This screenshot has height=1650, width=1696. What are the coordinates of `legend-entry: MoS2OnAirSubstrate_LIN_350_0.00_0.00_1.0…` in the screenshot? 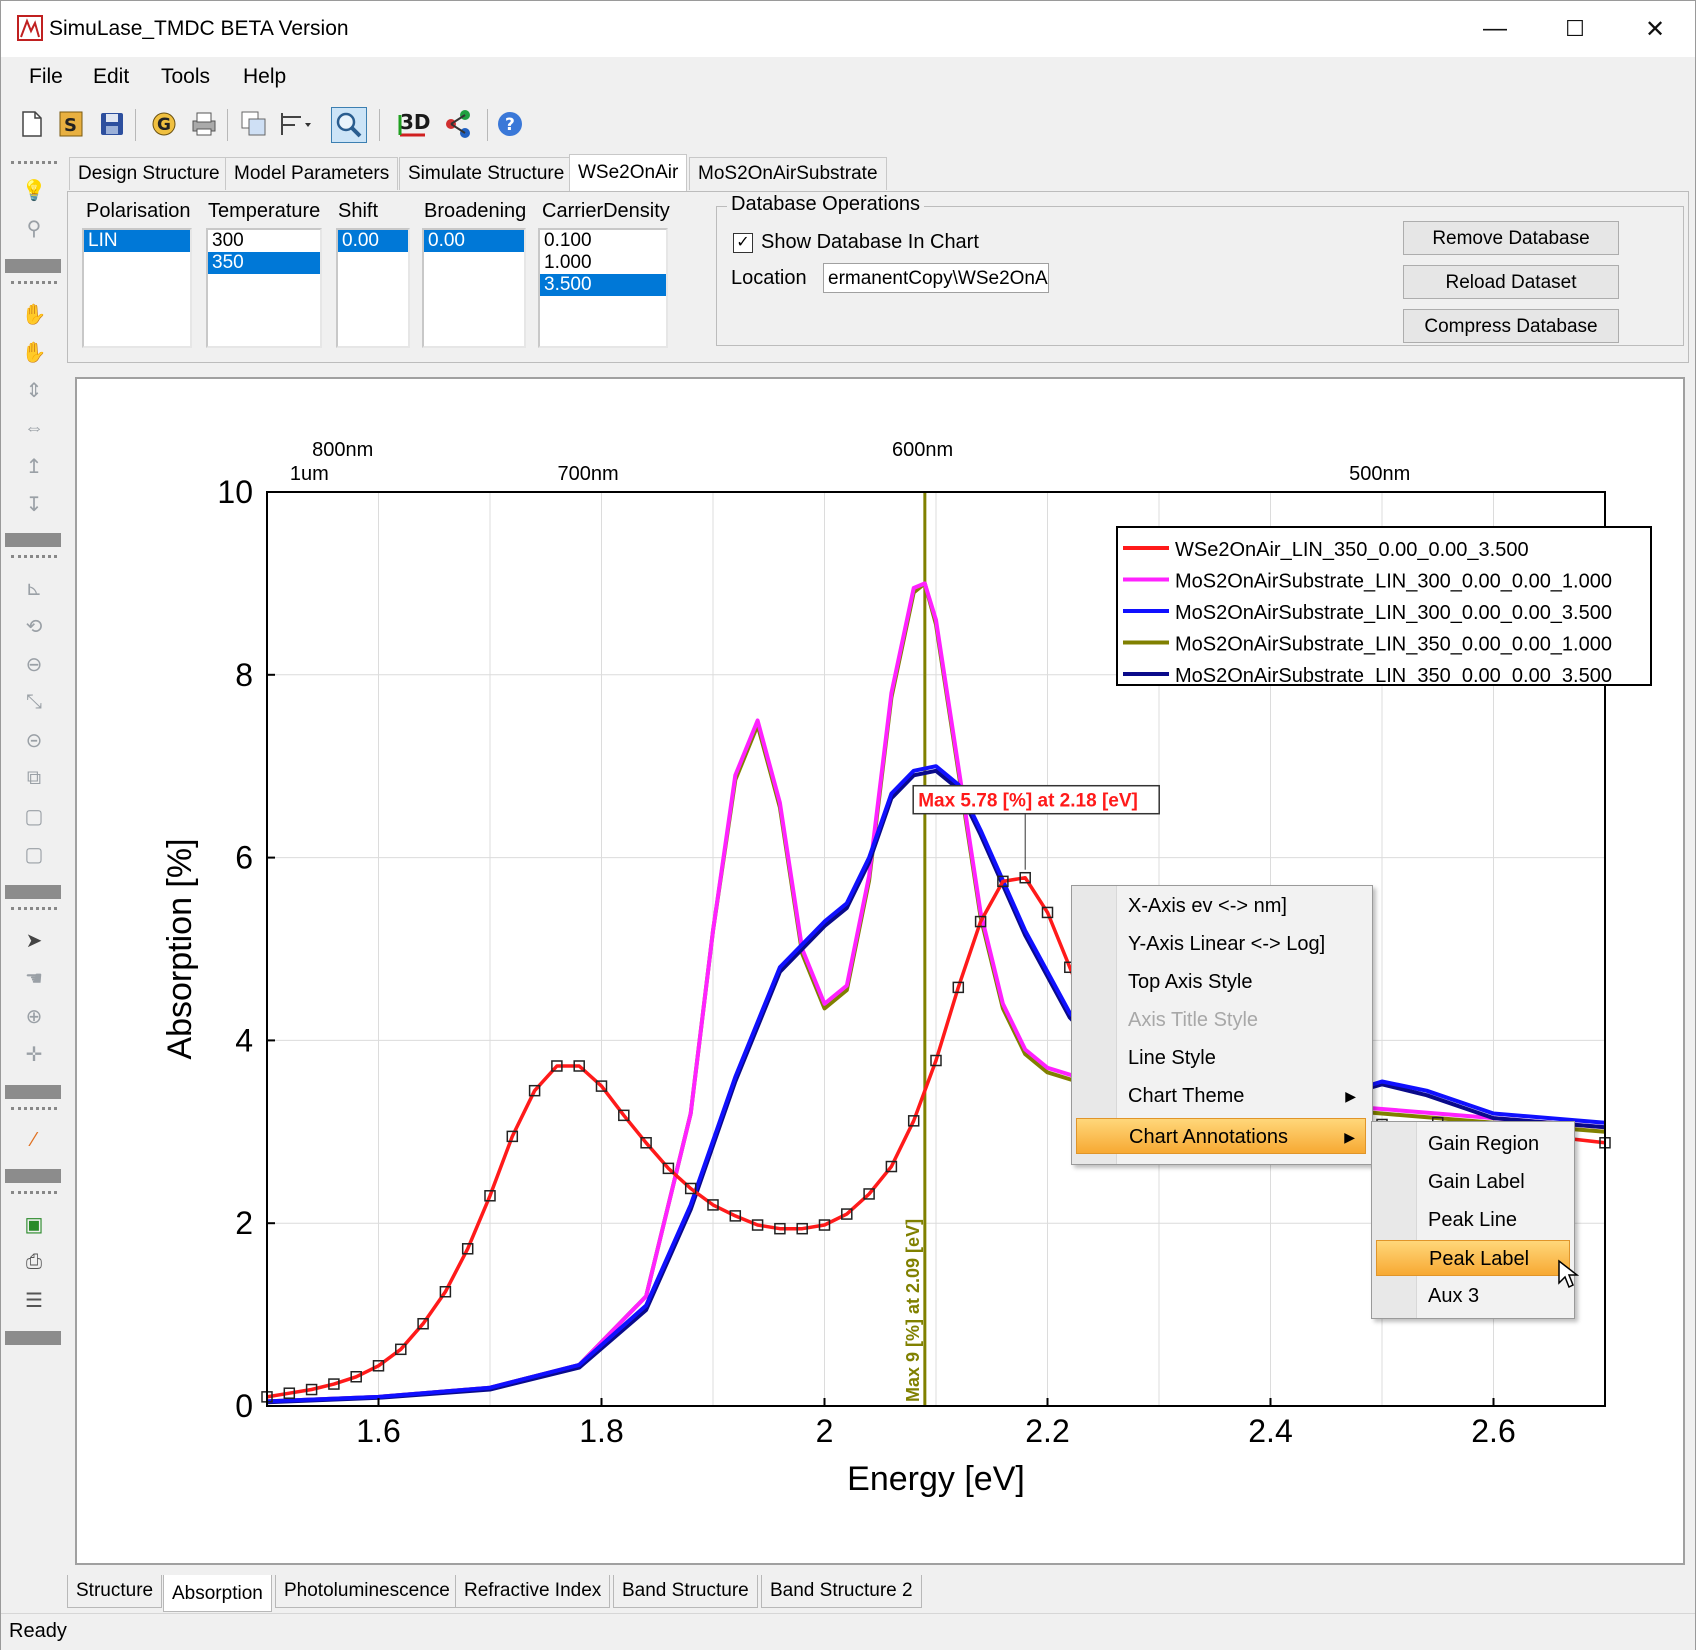 It's located at (1393, 645).